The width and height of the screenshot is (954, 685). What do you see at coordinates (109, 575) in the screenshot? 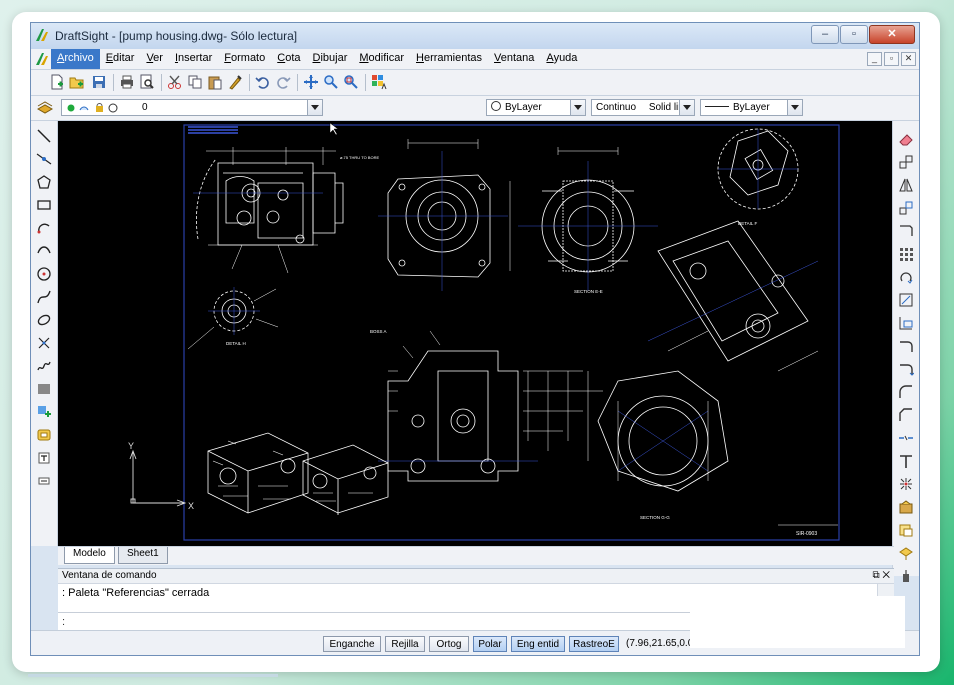
I see `command-window-title: Ventana de comando` at bounding box center [109, 575].